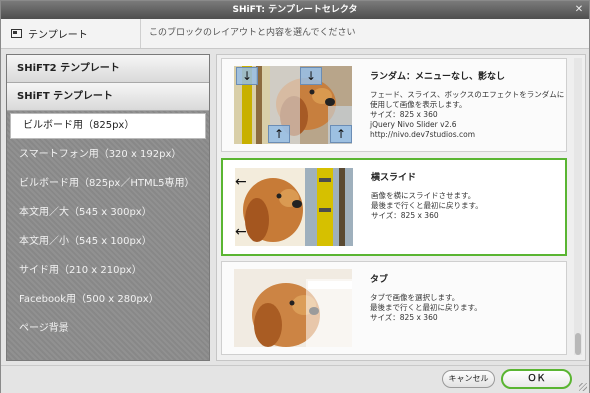 This screenshot has width=590, height=393. What do you see at coordinates (295, 379) in the screenshot?
I see `dialog-footer: キャンセル ＯＫ` at bounding box center [295, 379].